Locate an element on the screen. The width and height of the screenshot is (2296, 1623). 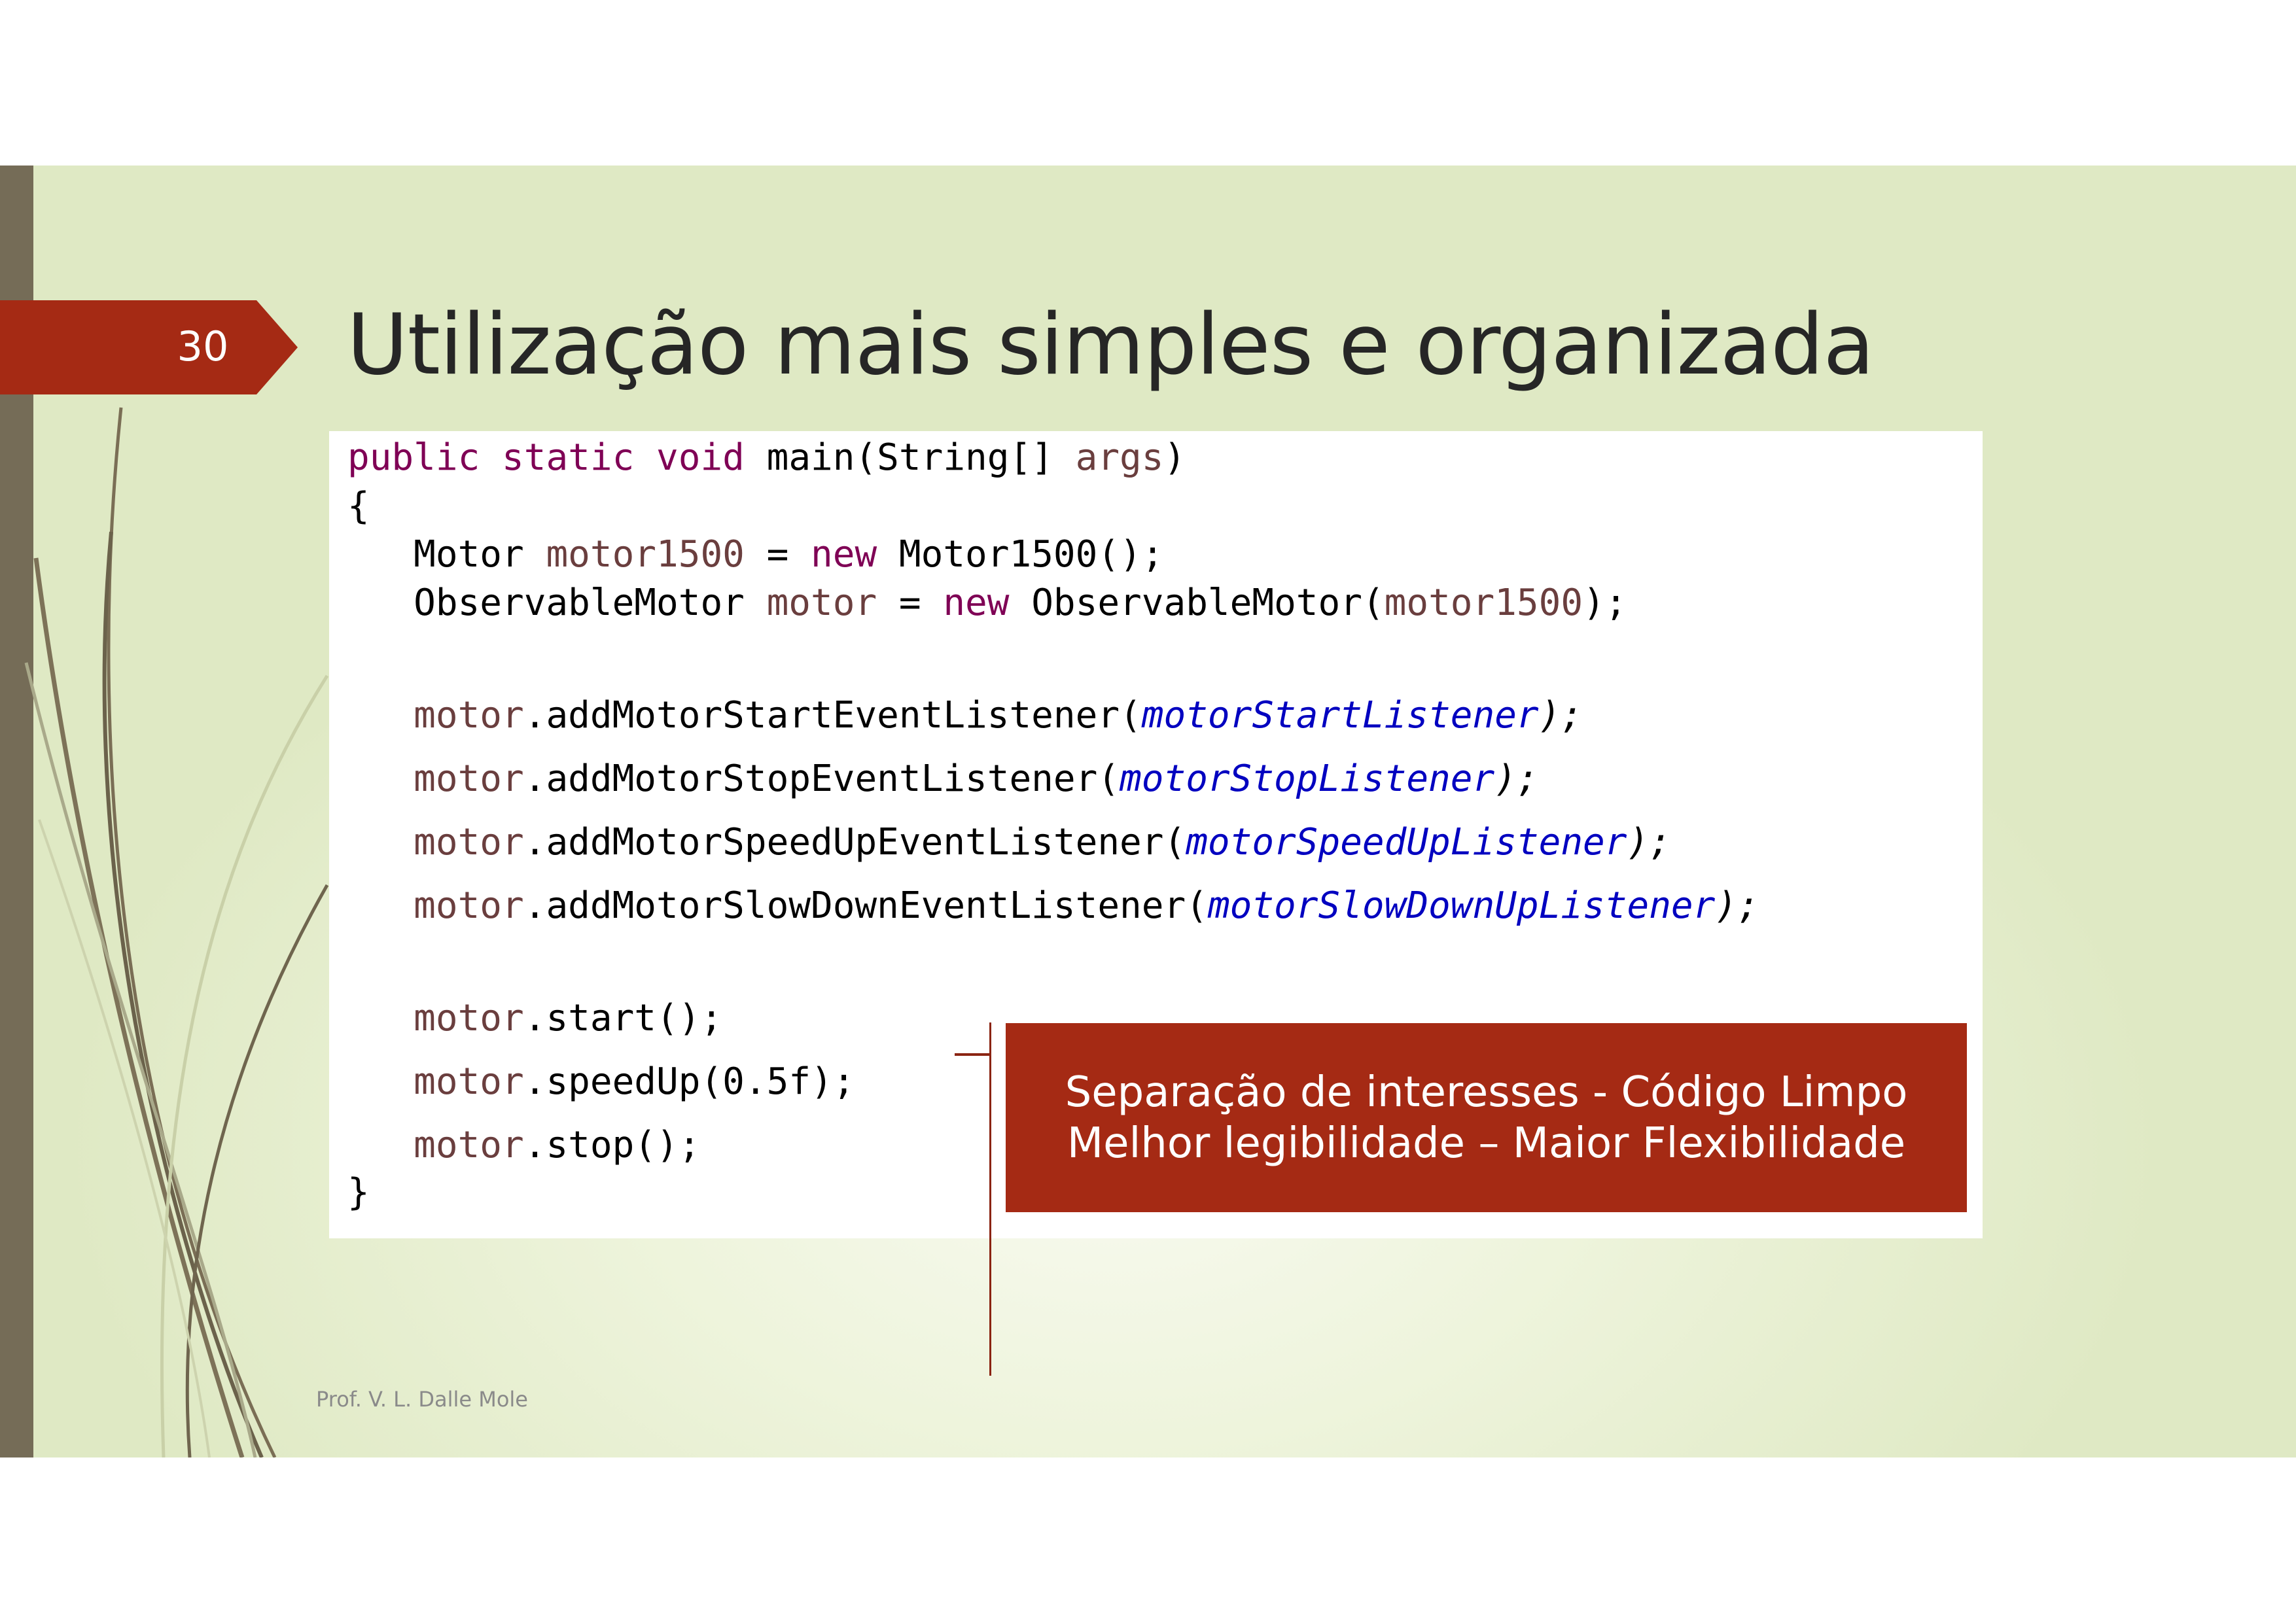
slide-number: 30 is located at coordinates (203, 347).